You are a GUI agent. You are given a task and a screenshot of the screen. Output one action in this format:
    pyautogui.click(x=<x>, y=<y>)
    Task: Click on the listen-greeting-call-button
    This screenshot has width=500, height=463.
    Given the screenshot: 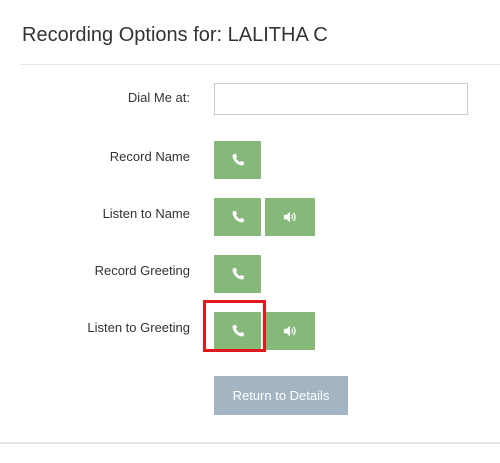 What is the action you would take?
    pyautogui.click(x=237, y=331)
    